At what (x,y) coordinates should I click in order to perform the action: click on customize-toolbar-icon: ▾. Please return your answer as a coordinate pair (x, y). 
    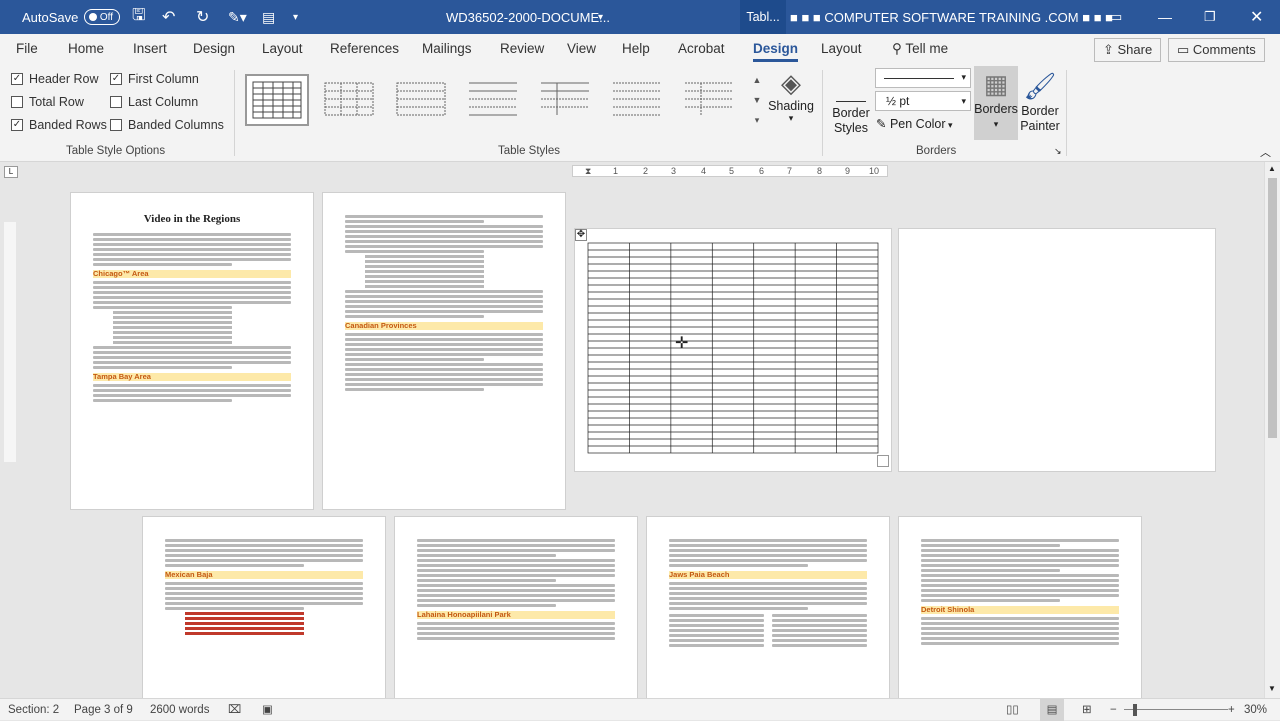
    Looking at the image, I should click on (295, 17).